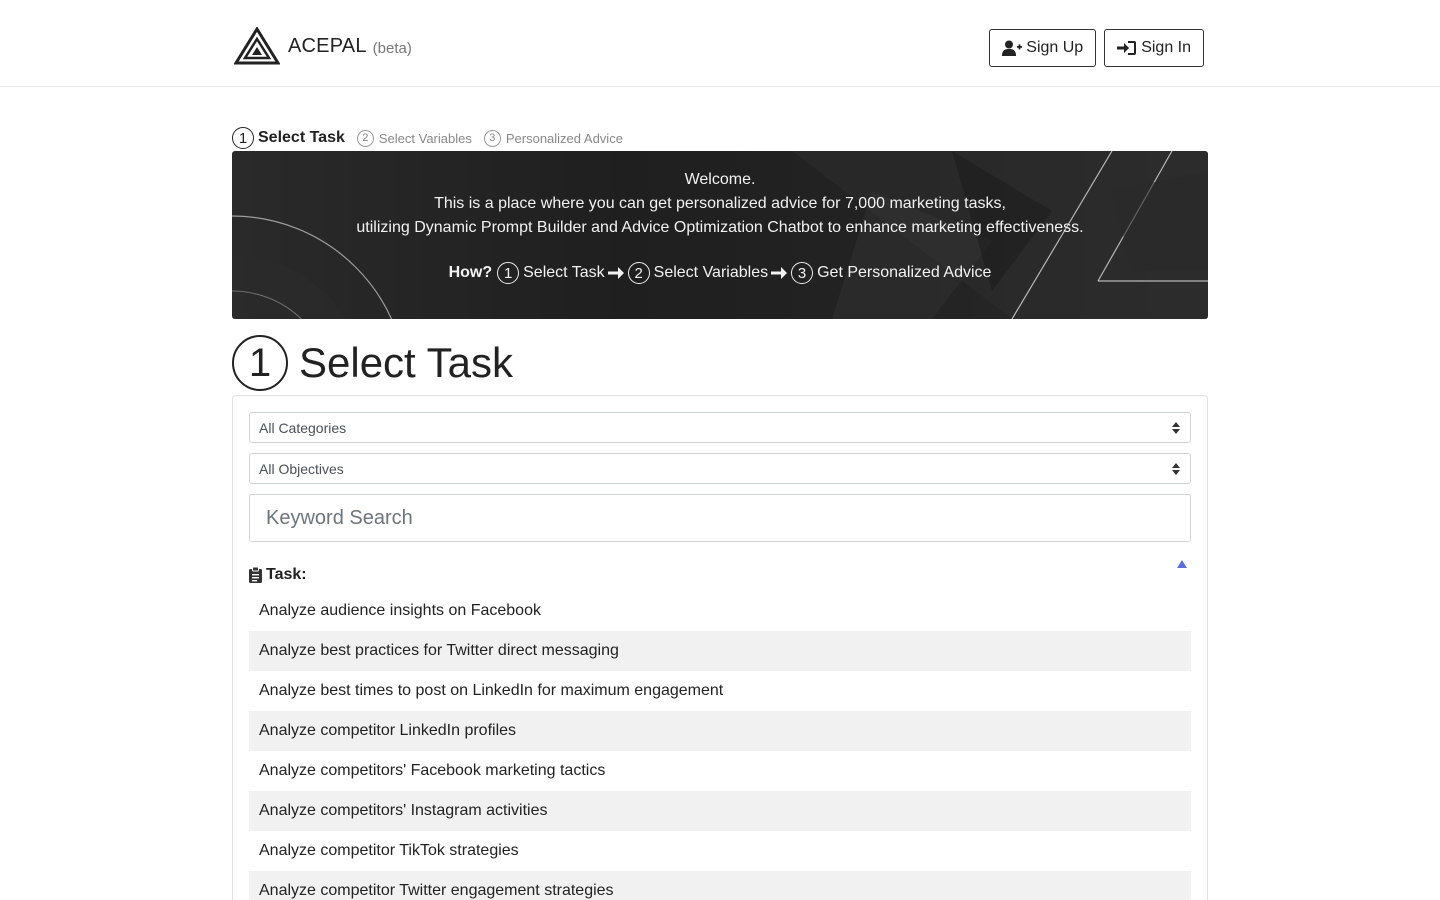 The image size is (1440, 900). I want to click on page-title: Select Task, so click(406, 362).